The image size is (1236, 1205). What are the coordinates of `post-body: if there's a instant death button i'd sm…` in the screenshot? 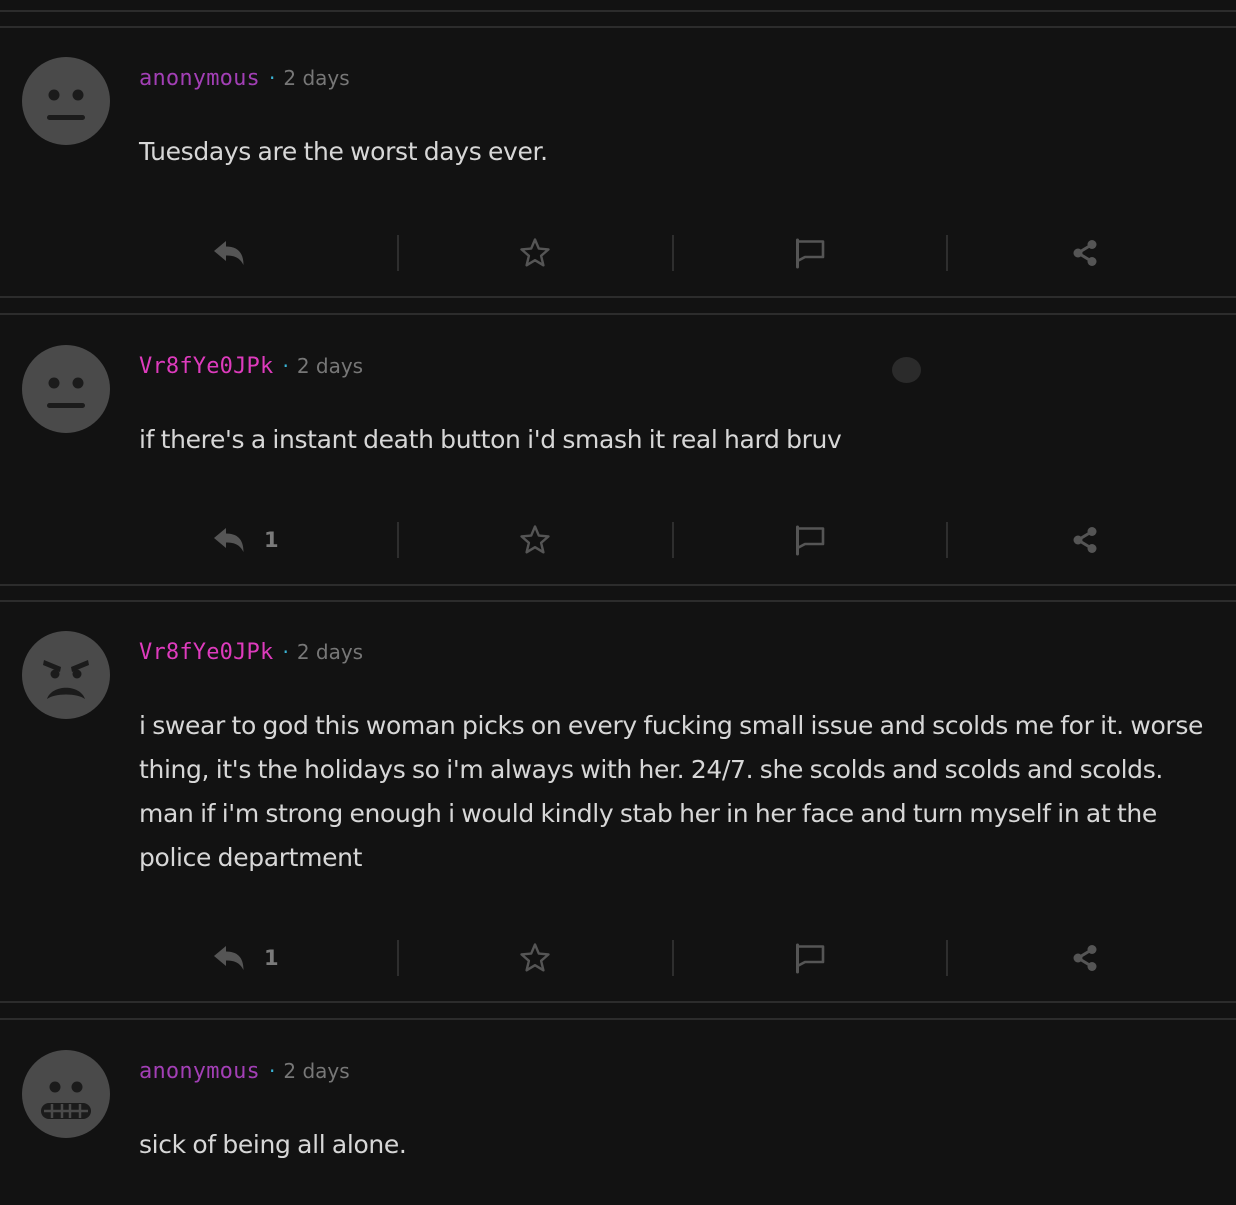 It's located at (490, 439).